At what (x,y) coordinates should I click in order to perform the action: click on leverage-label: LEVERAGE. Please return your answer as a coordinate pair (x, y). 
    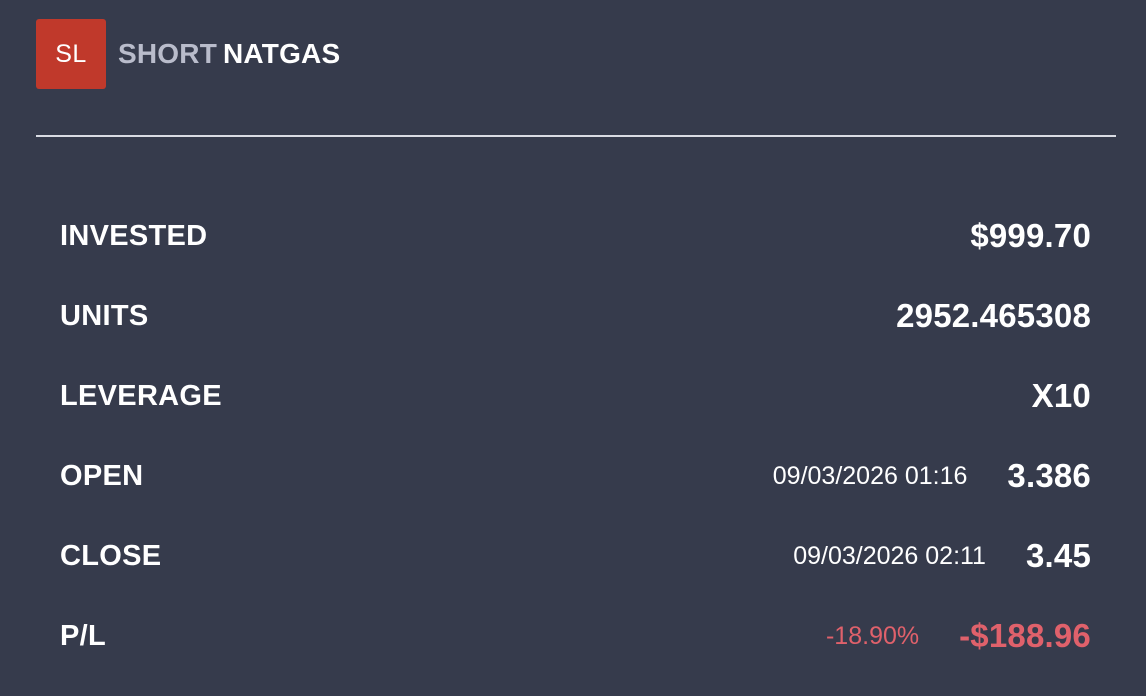
    Looking at the image, I should click on (141, 395).